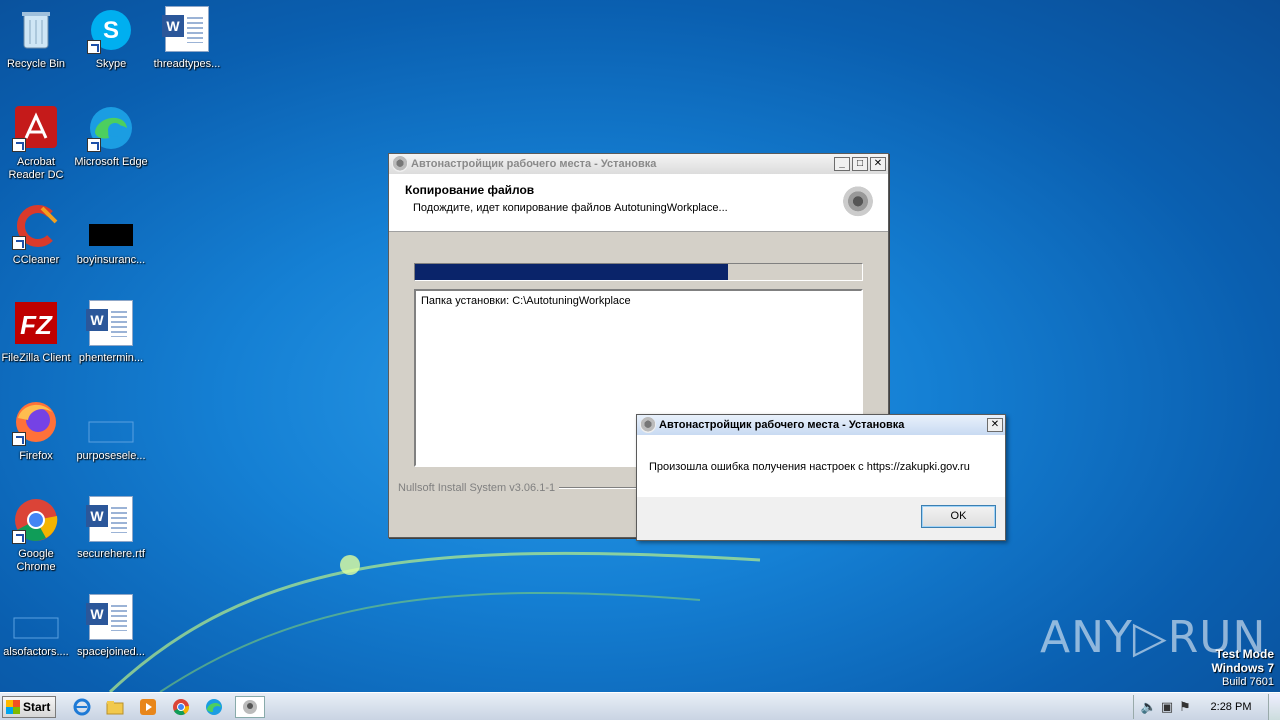 Image resolution: width=1280 pixels, height=720 pixels. Describe the element at coordinates (842, 164) in the screenshot. I see `minimize-button: _` at that location.